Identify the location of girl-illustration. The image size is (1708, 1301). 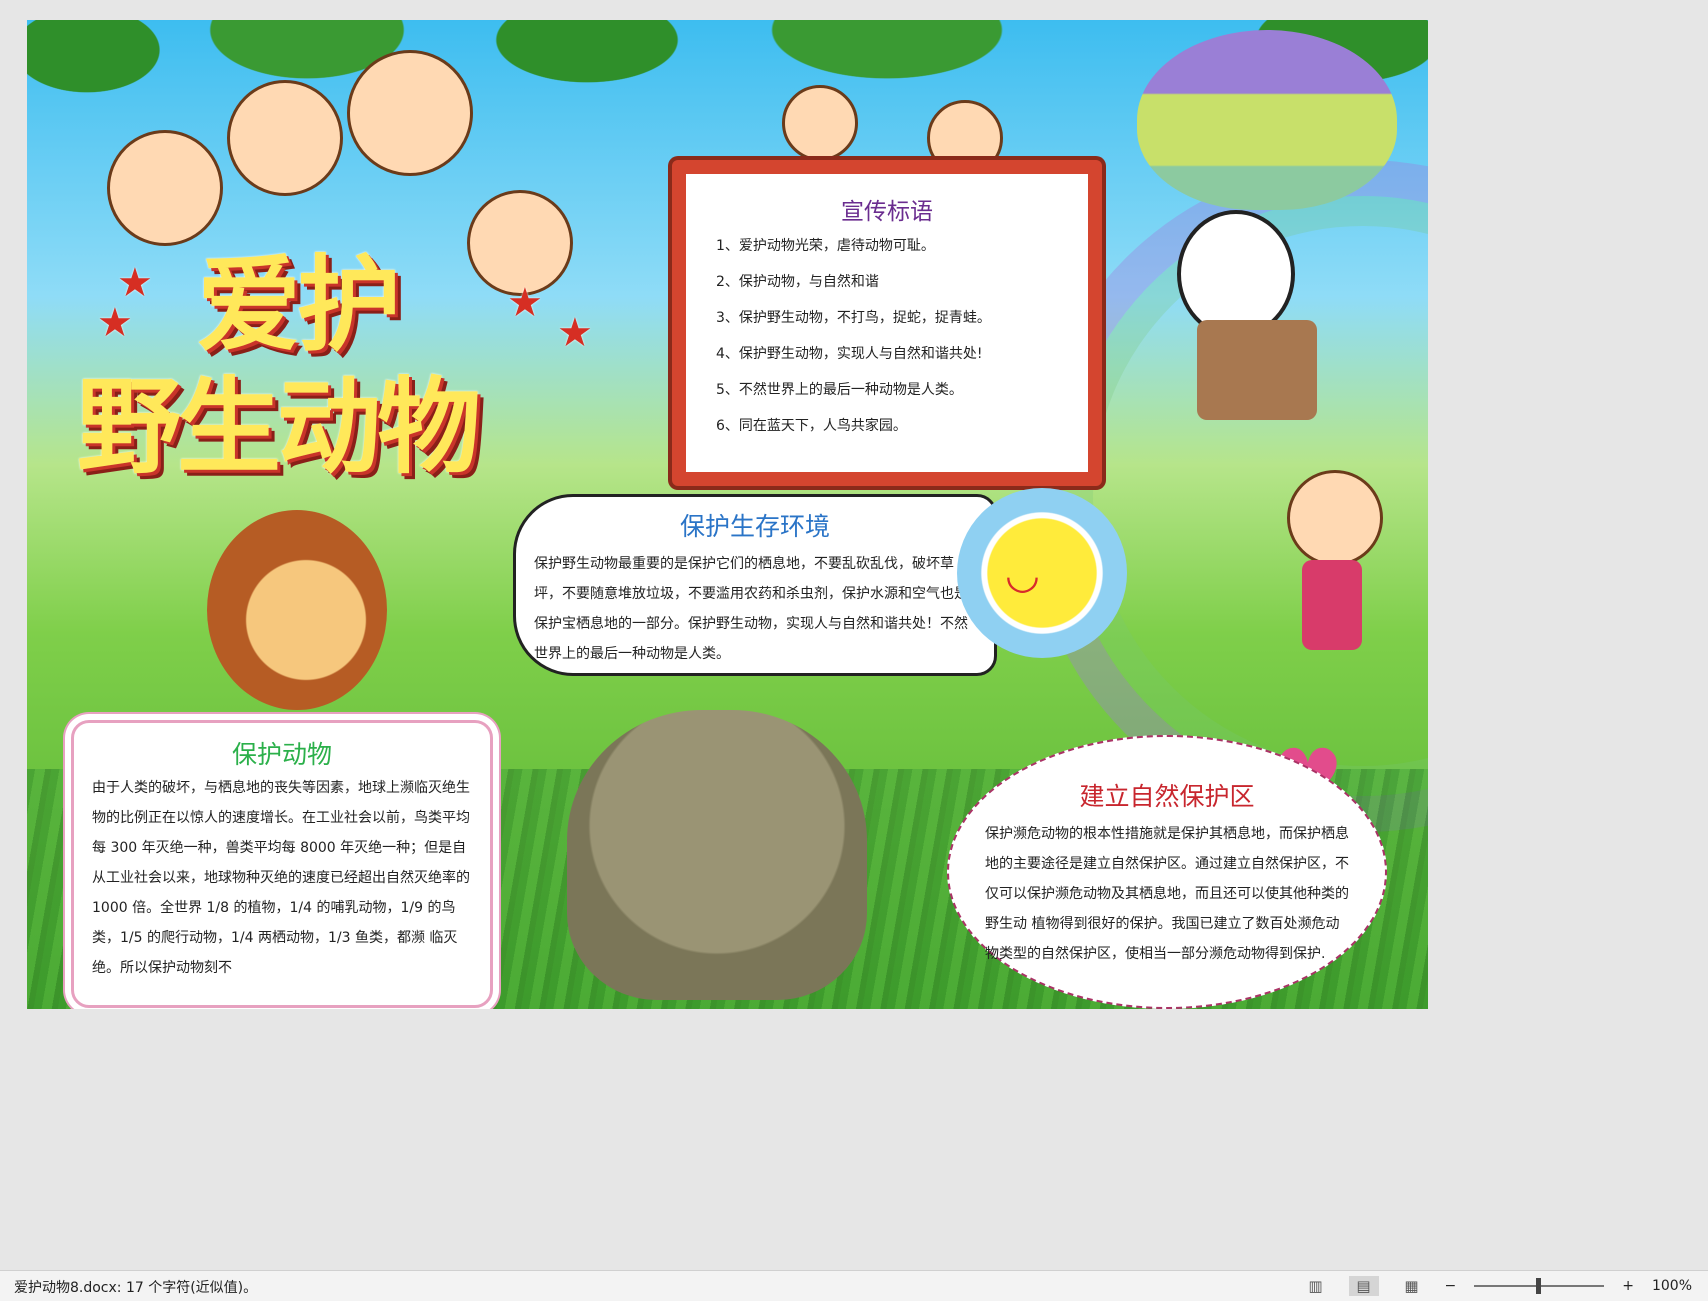
(1332, 585).